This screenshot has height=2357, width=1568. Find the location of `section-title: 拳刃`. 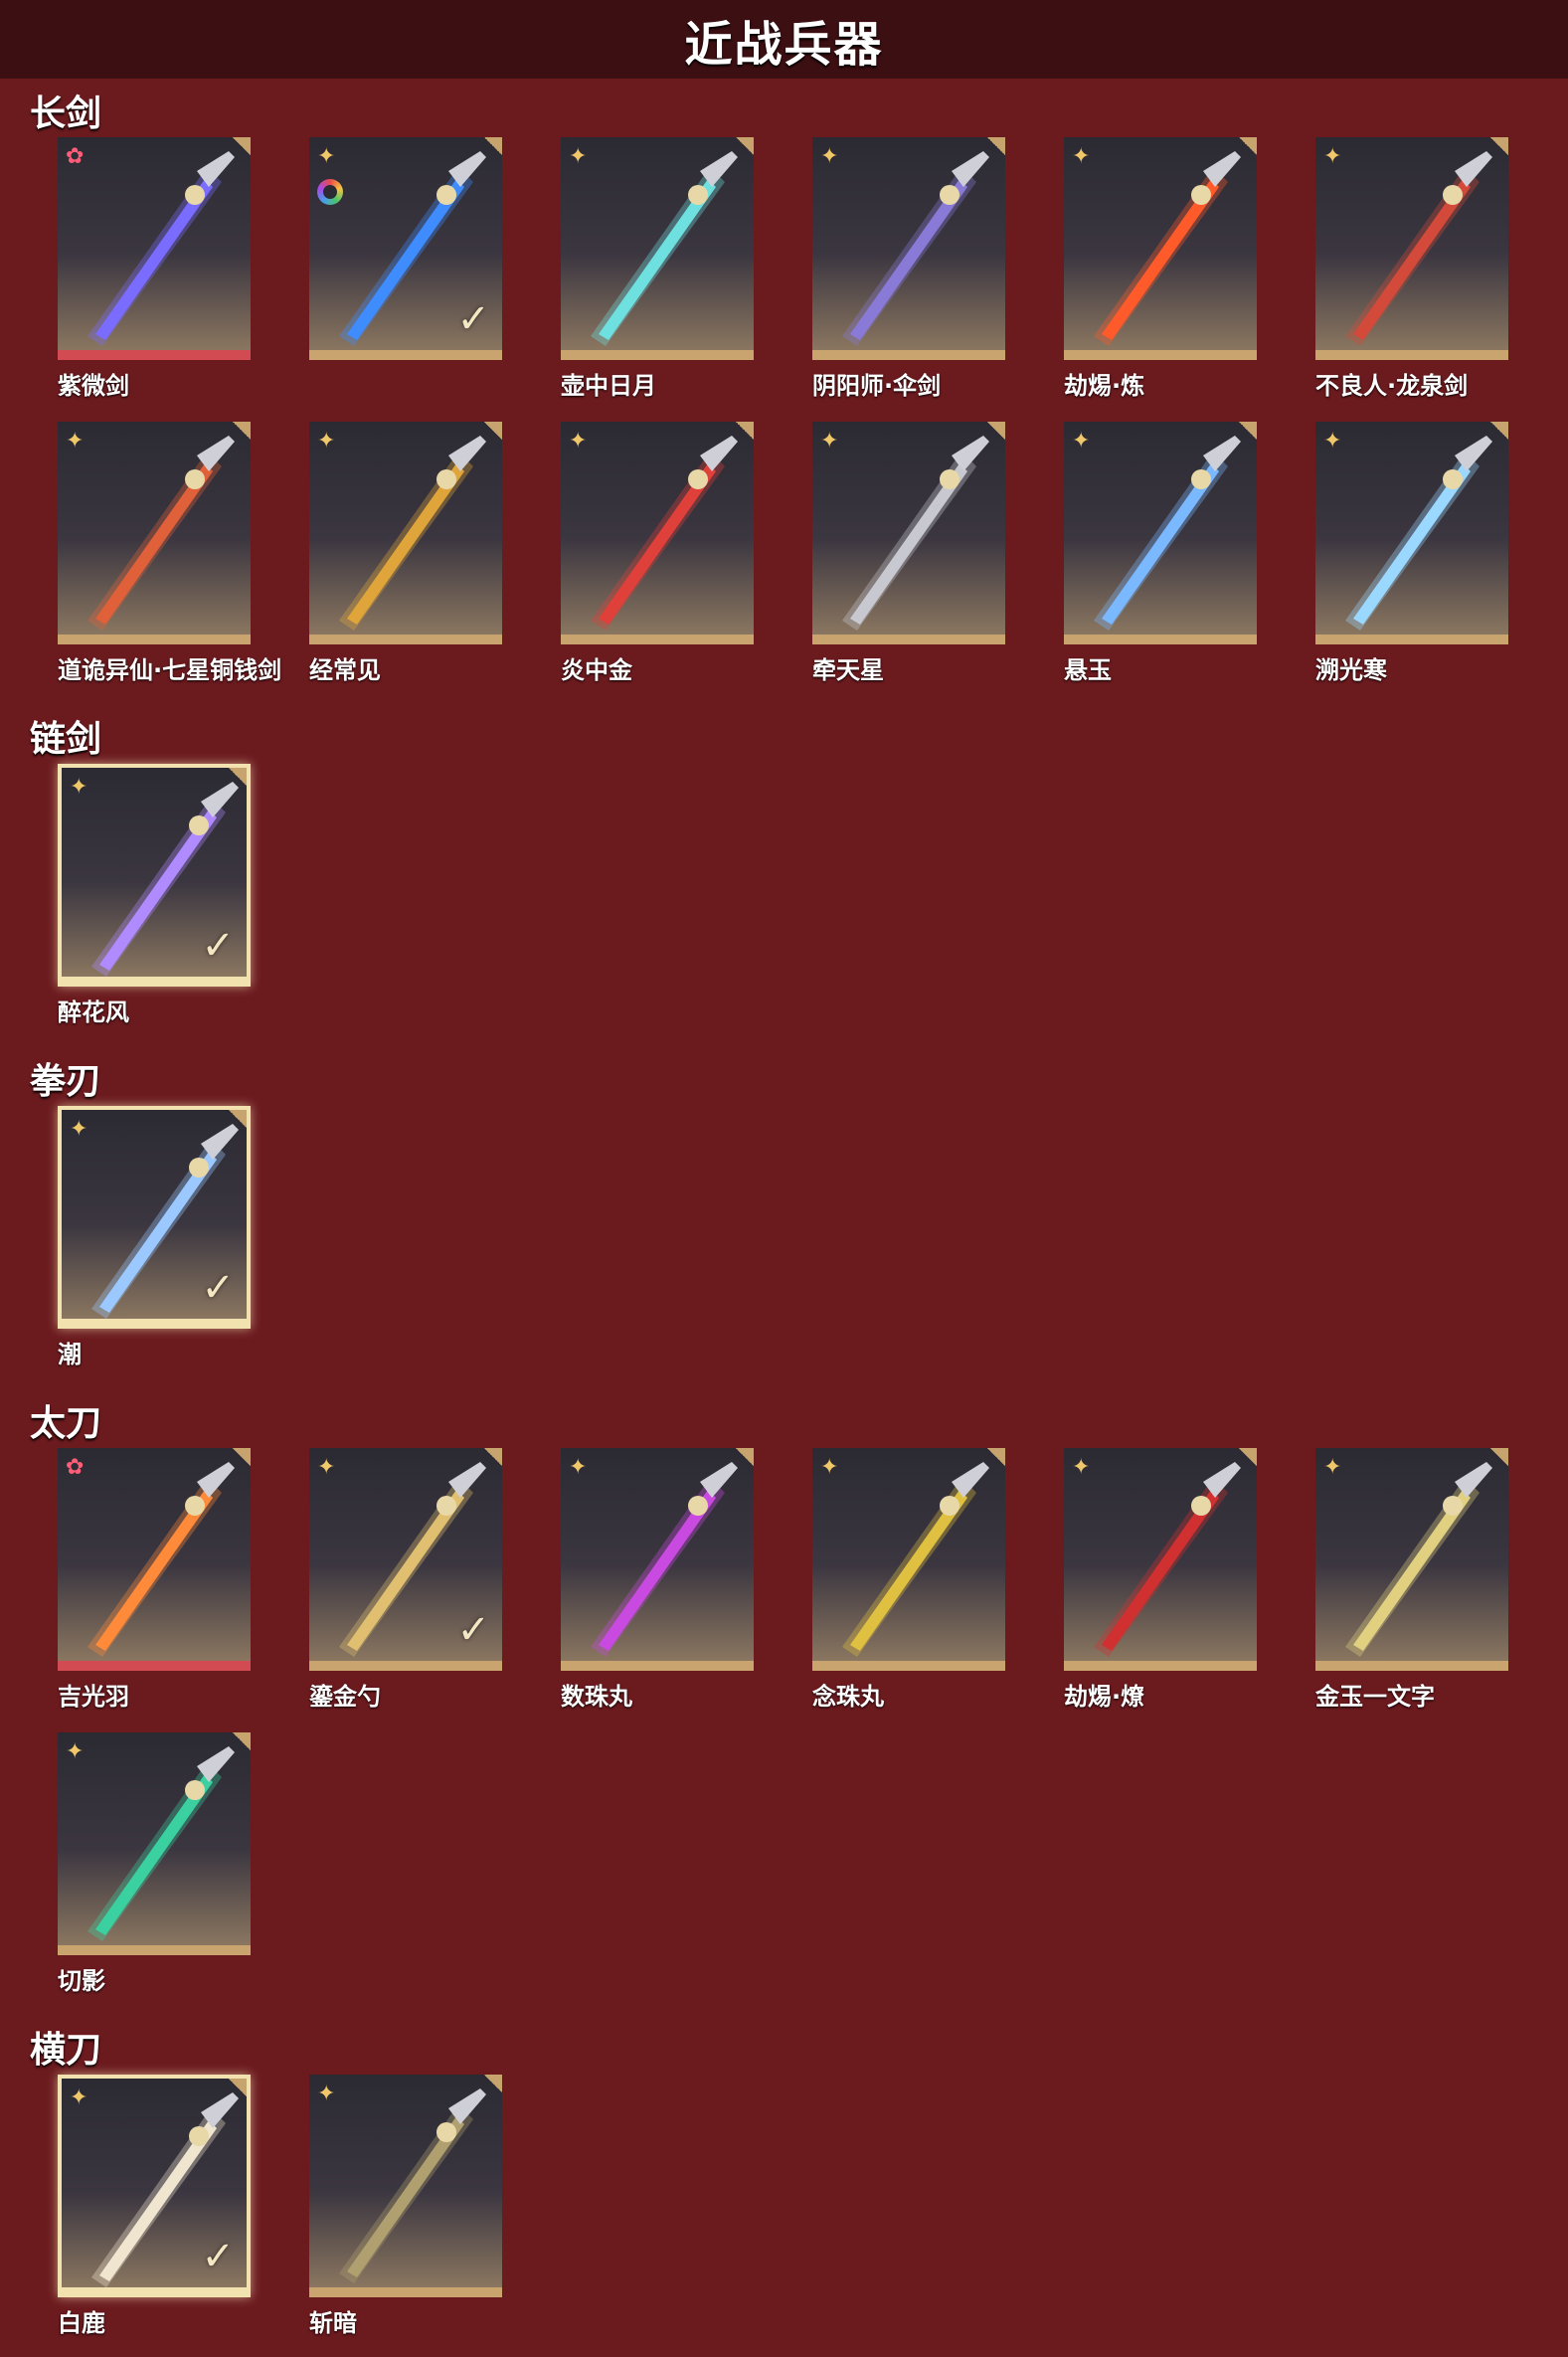

section-title: 拳刃 is located at coordinates (66, 1082).